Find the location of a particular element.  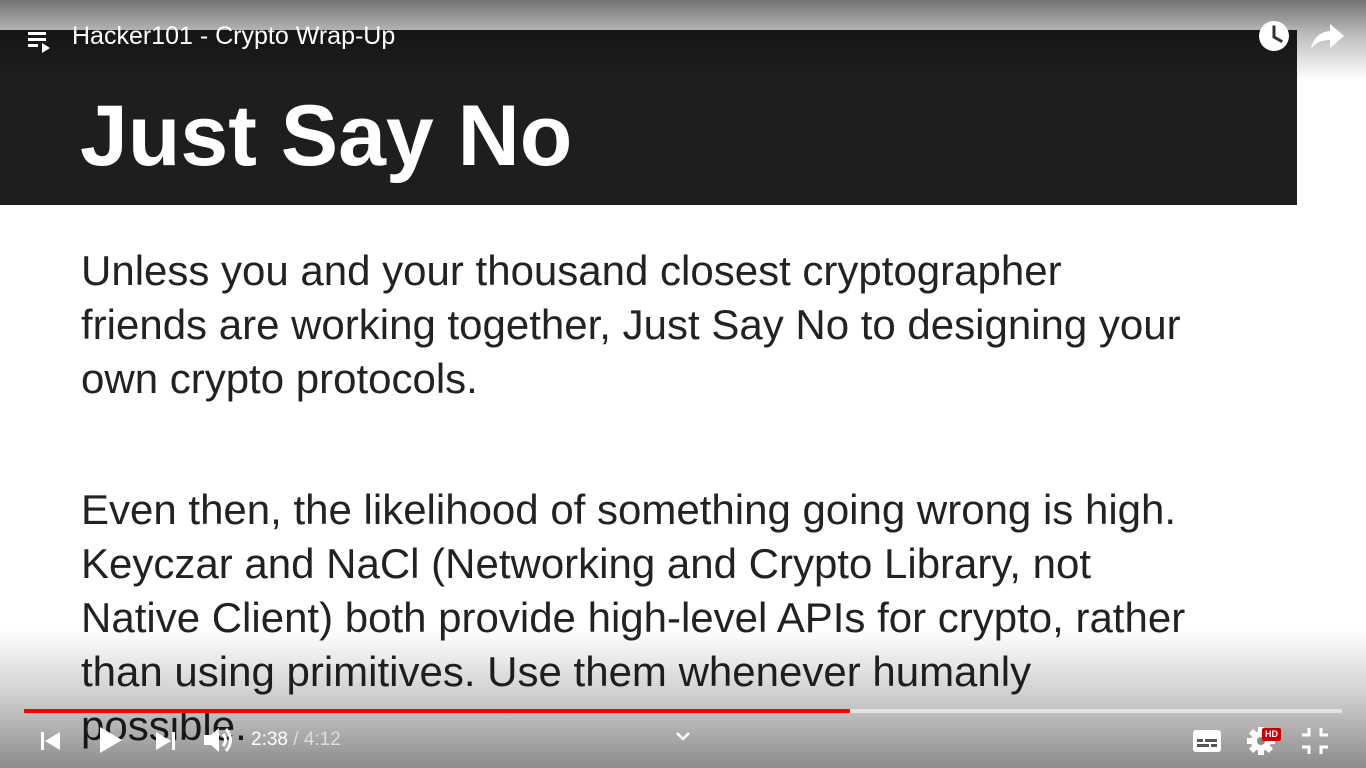

play-icon is located at coordinates (111, 740).